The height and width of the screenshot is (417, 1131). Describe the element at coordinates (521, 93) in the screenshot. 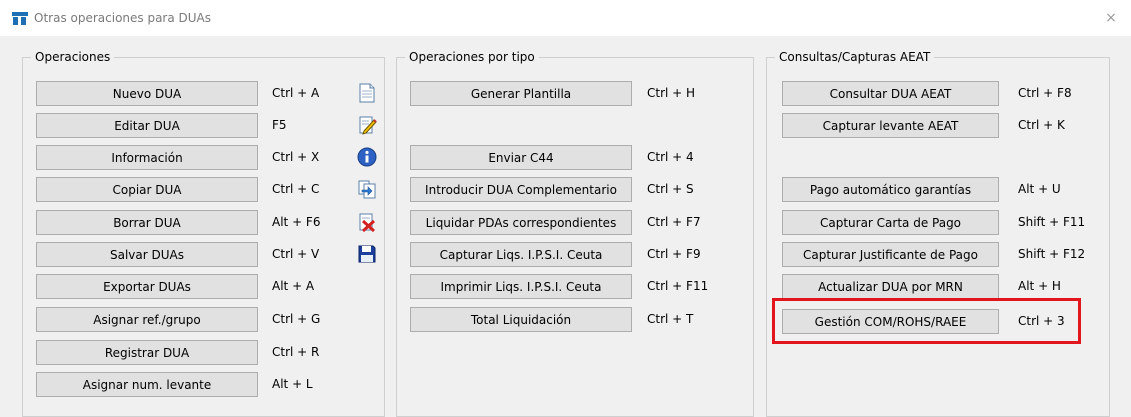

I see `generar-plantilla-button: Generar Plantilla` at that location.